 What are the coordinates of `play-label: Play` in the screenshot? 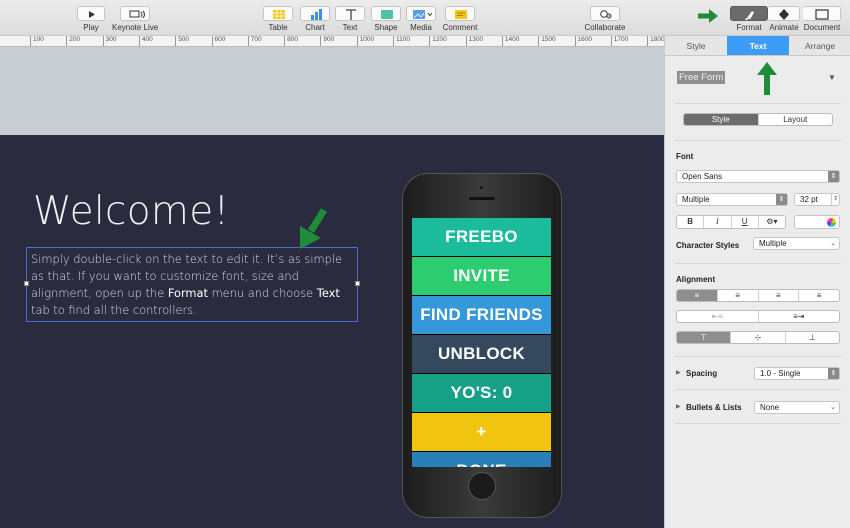 It's located at (91, 27).